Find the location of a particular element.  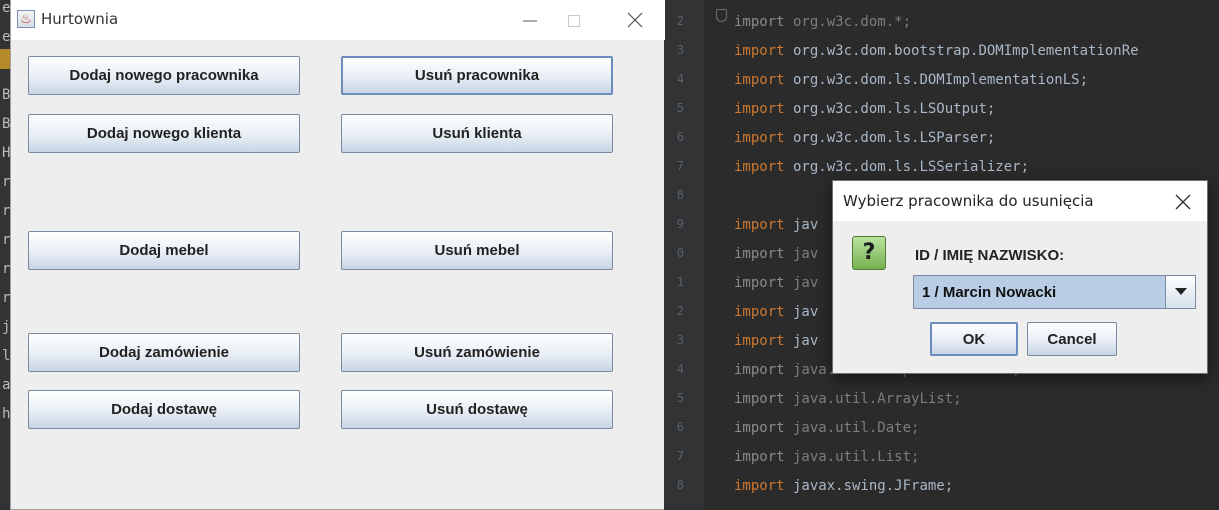

remove-employee-button: Usuń pracownika is located at coordinates (477, 75).